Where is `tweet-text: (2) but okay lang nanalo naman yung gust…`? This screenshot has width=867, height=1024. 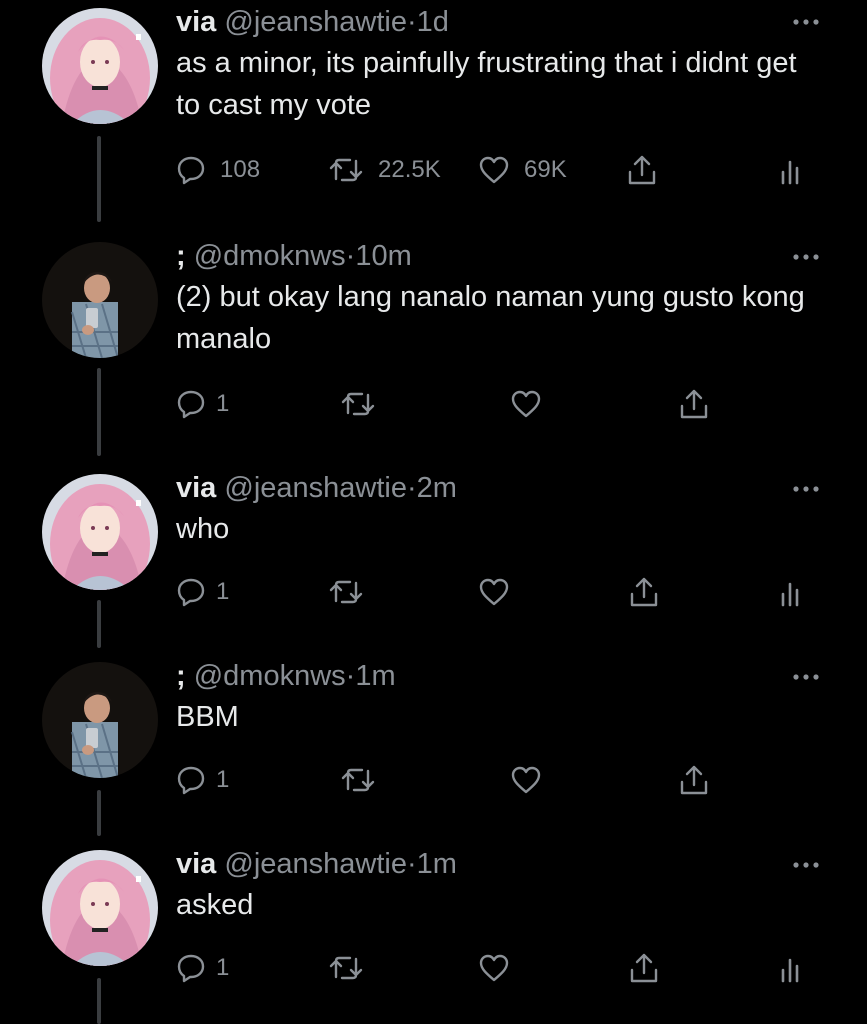 tweet-text: (2) but okay lang nanalo naman yung gust… is located at coordinates (490, 318).